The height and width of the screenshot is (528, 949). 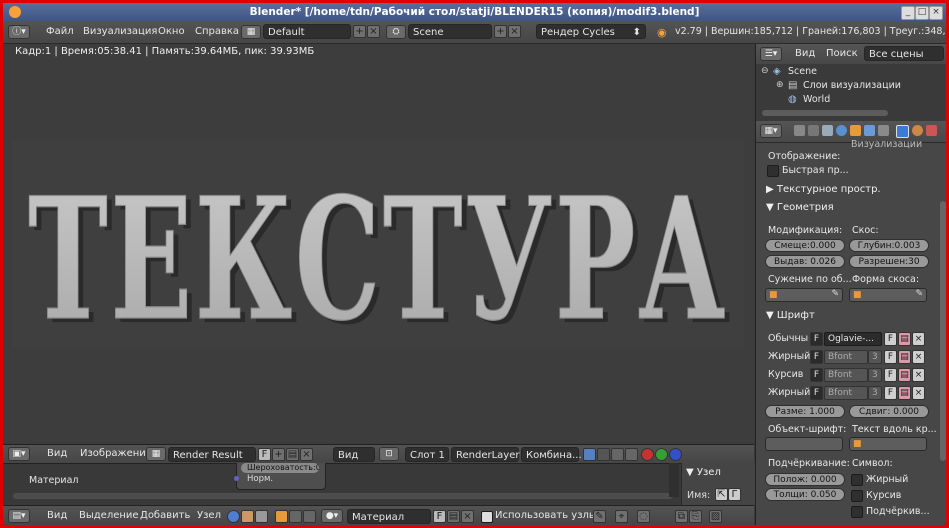 I want to click on menu-window: Окно, so click(x=171, y=31).